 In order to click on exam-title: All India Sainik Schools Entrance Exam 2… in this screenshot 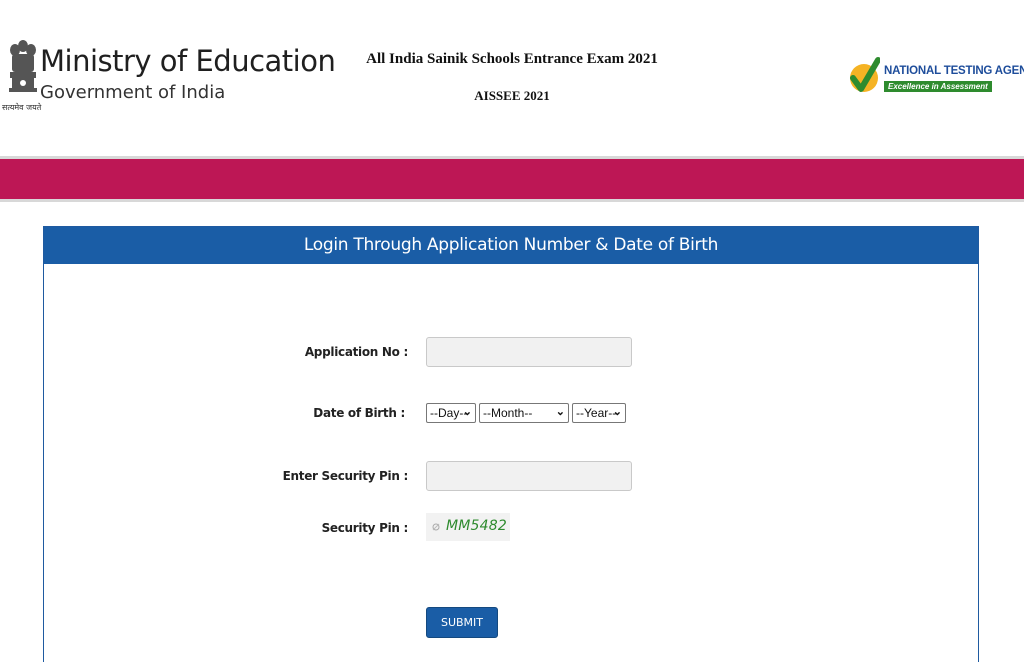, I will do `click(512, 59)`.